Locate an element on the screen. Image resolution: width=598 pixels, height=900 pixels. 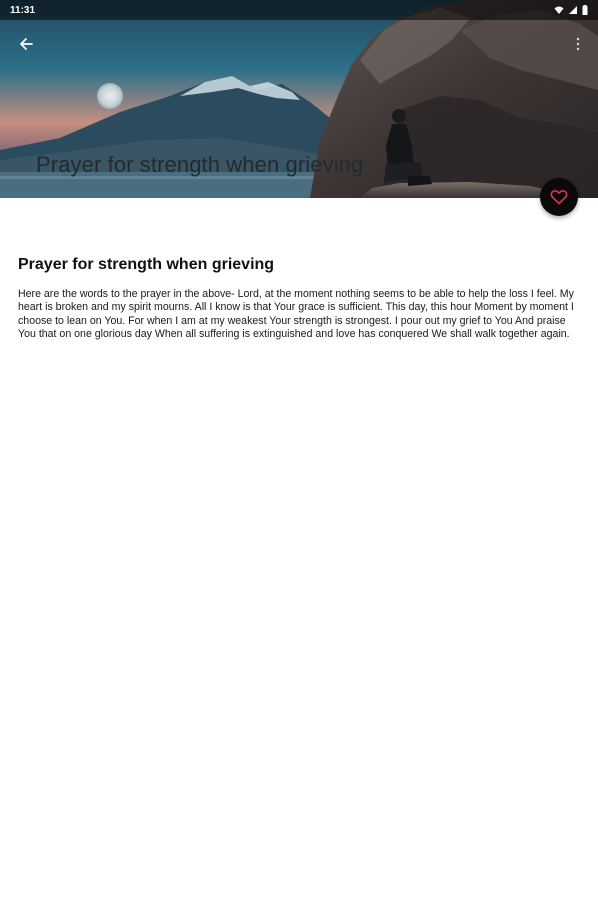
more-vert-icon is located at coordinates (578, 44).